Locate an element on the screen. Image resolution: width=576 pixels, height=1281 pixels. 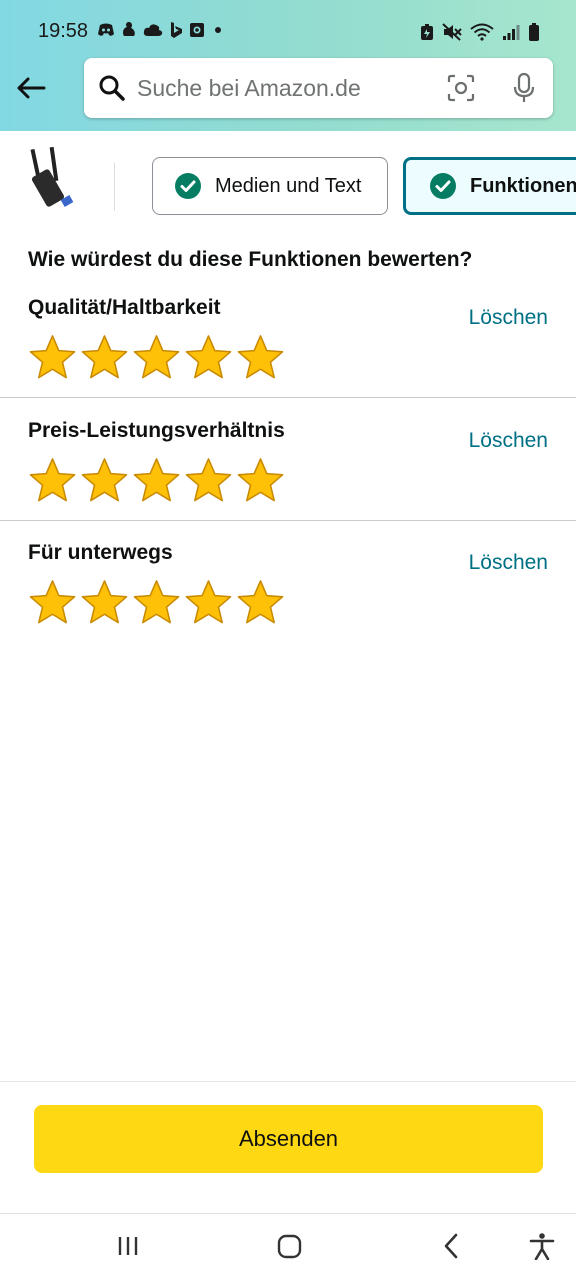
search-input is located at coordinates (282, 88).